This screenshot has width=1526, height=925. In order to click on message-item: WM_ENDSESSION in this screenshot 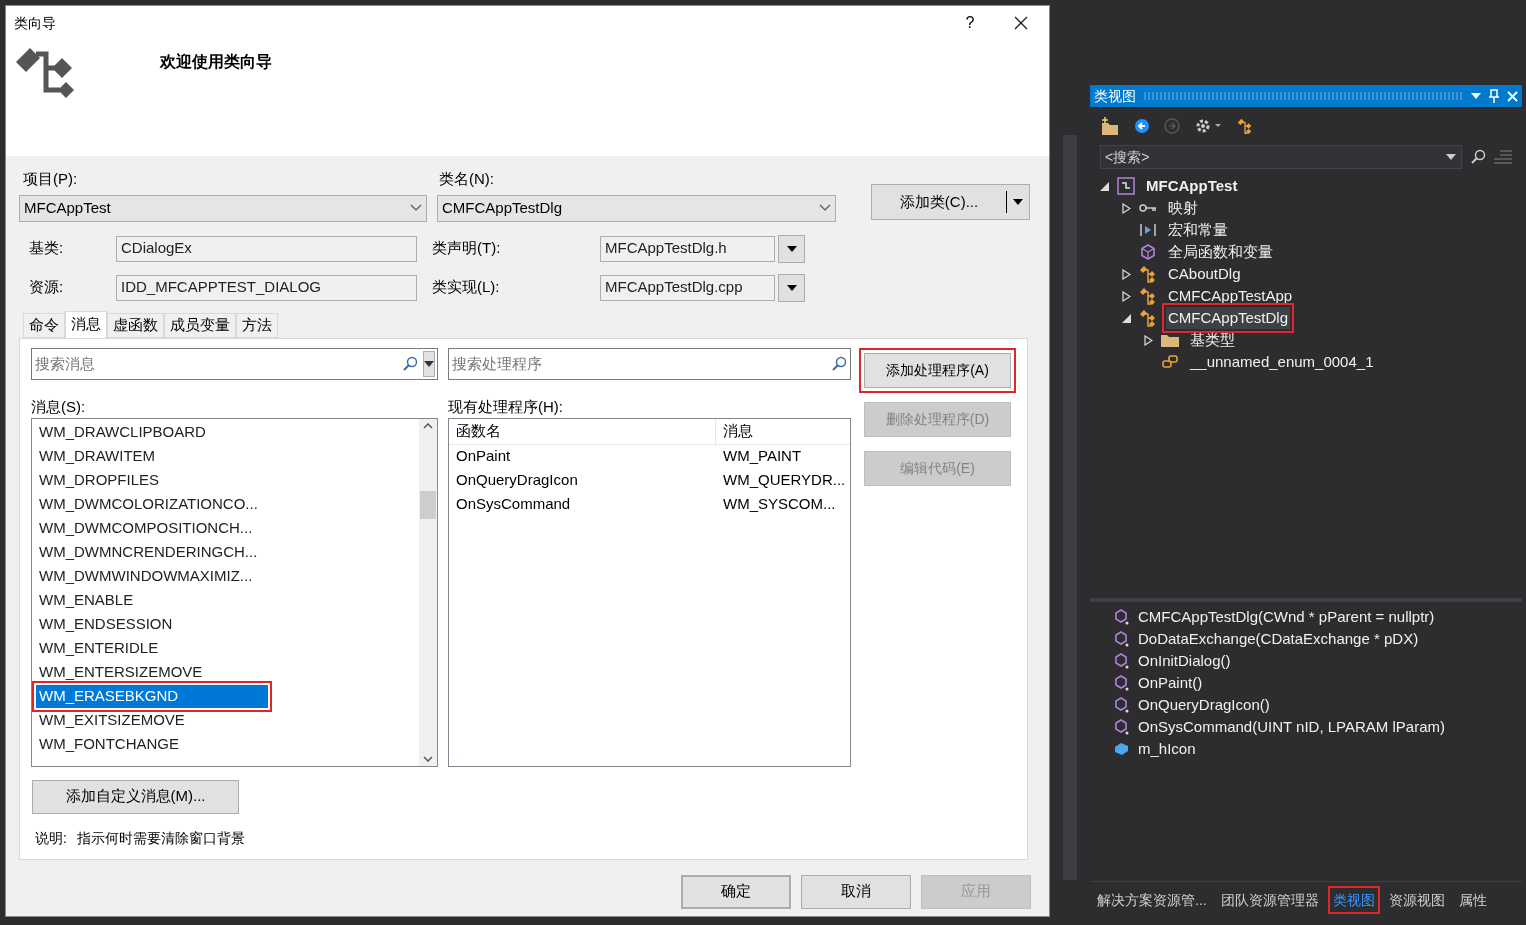, I will do `click(152, 624)`.